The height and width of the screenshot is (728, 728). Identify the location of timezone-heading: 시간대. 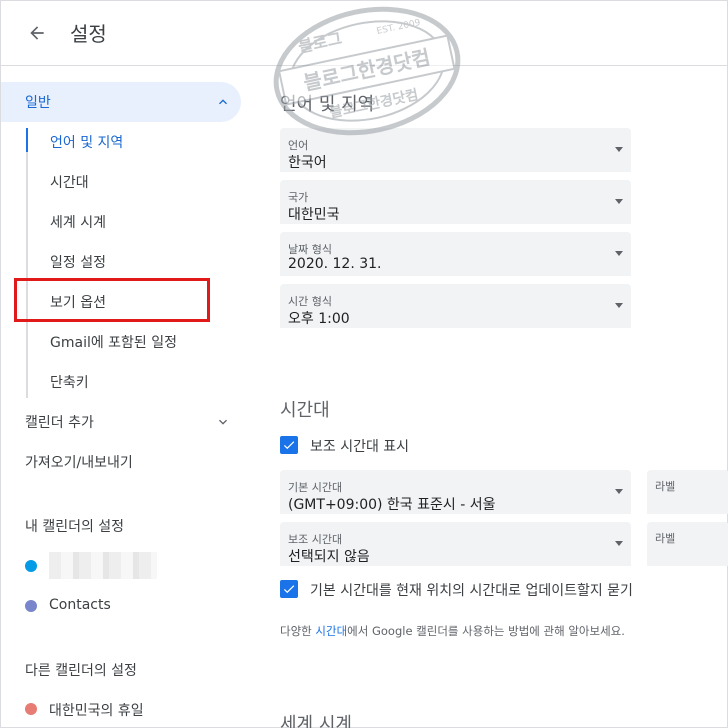
(305, 410).